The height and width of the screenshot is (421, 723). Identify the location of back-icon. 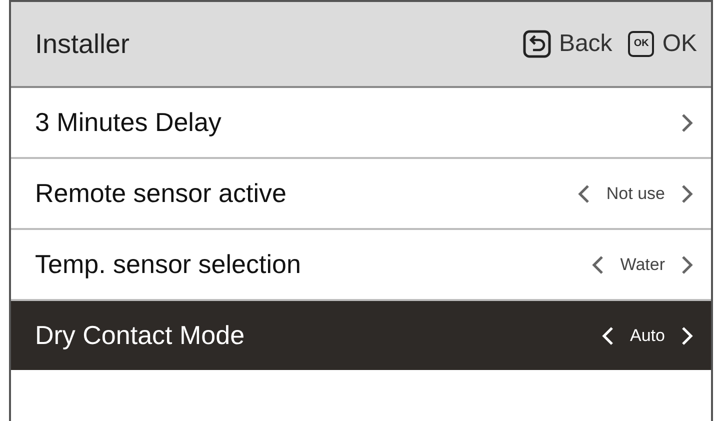
(536, 44).